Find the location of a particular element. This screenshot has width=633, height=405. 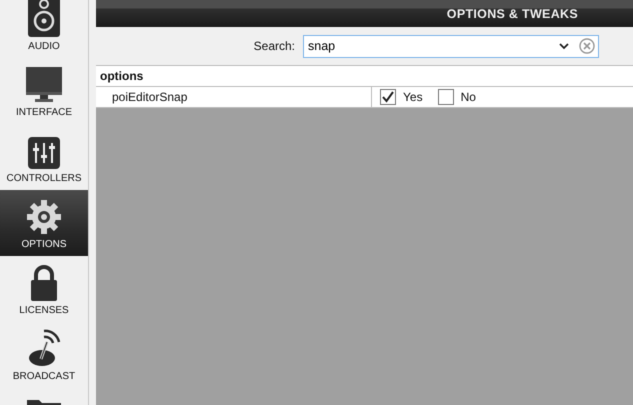

clear-icon is located at coordinates (587, 46).